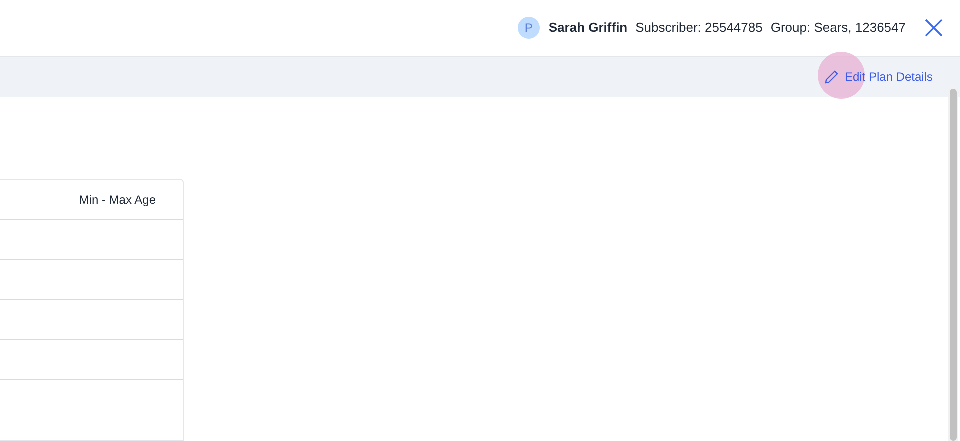 This screenshot has width=960, height=441. What do you see at coordinates (117, 200) in the screenshot?
I see `column-header: Min - Max Age` at bounding box center [117, 200].